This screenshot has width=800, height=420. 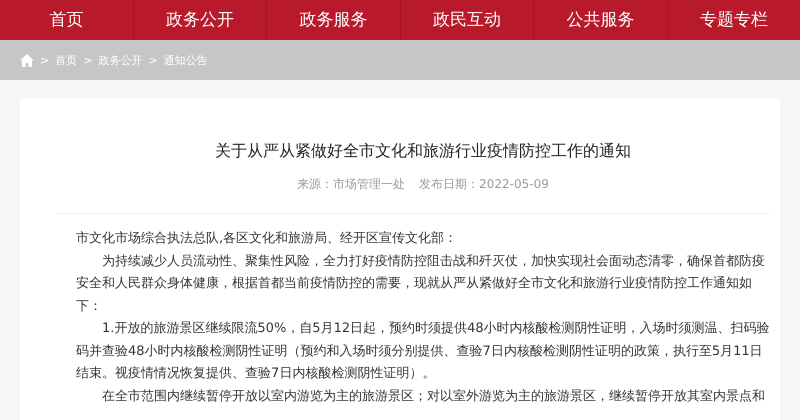 What do you see at coordinates (423, 151) in the screenshot?
I see `article-title: 关于从严从紧做好全市文化和旅游行业疫情防控工作的通知` at bounding box center [423, 151].